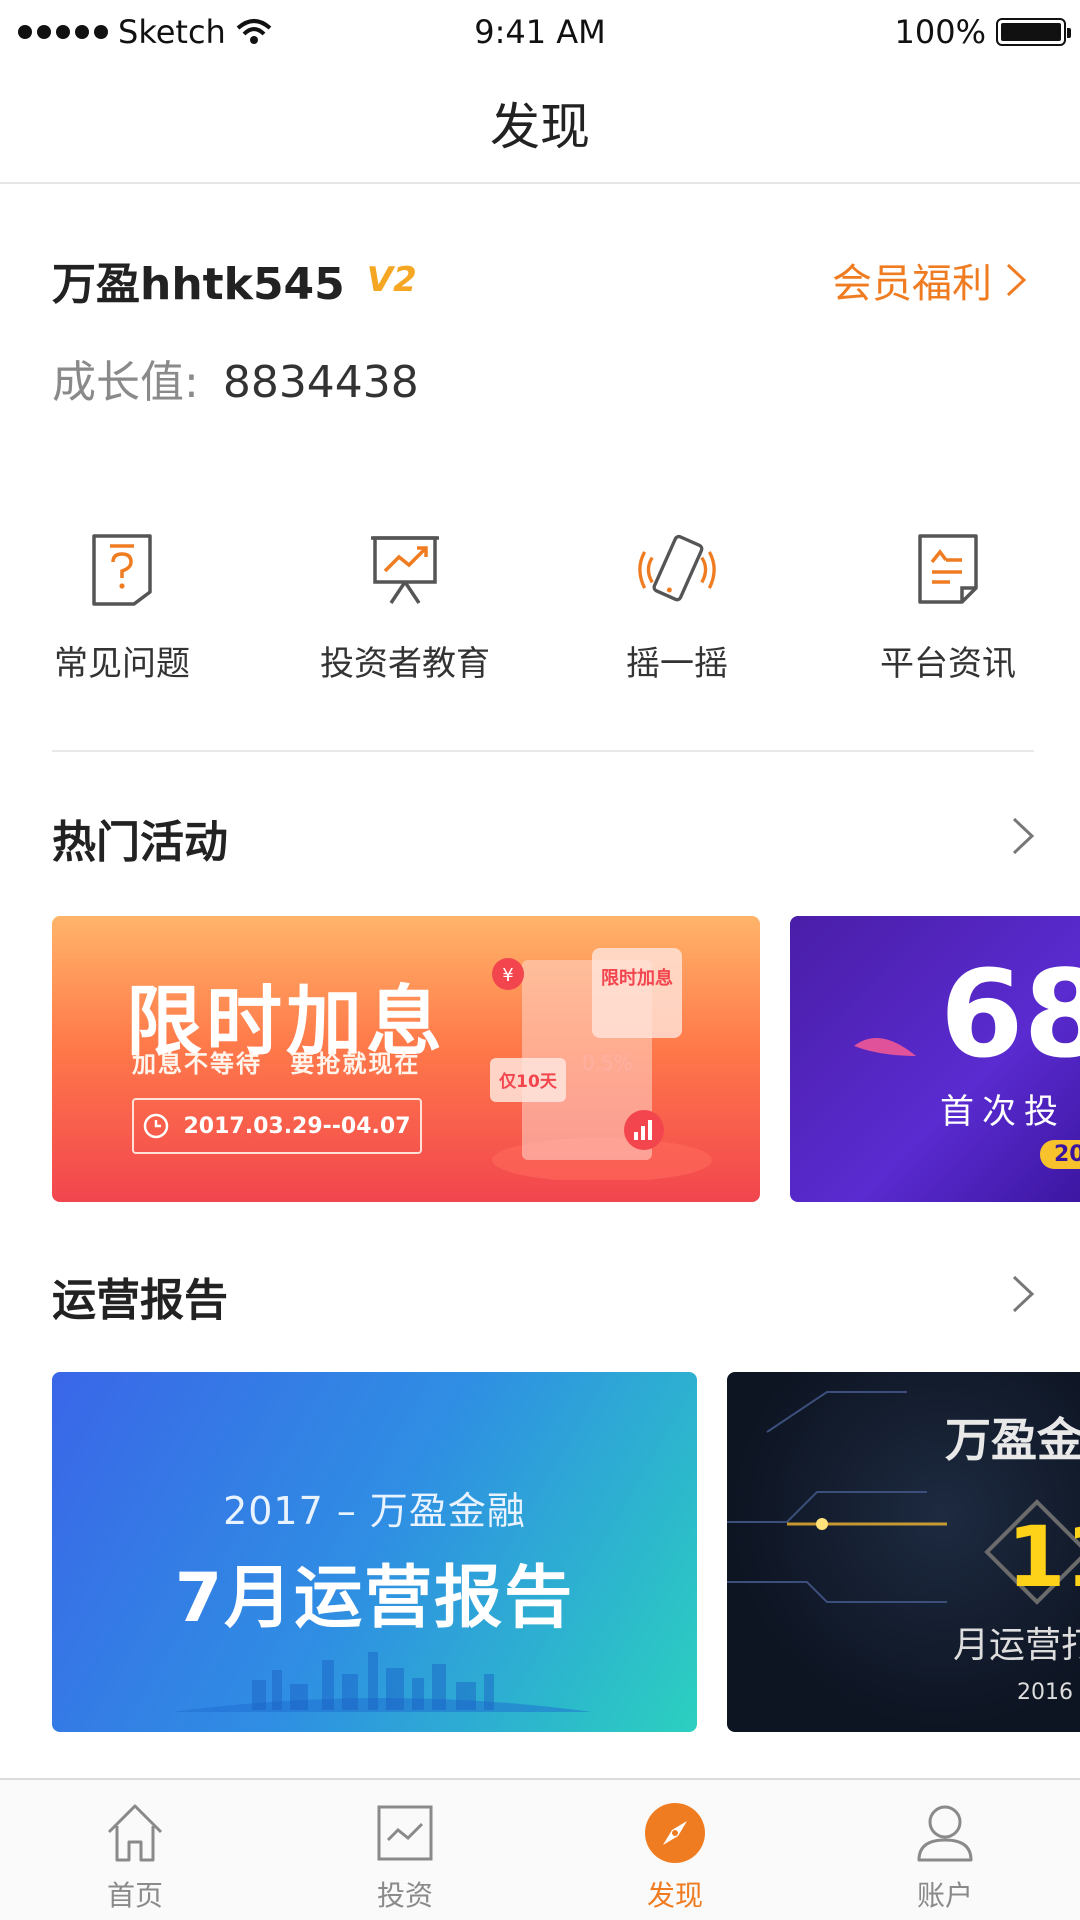 This screenshot has width=1080, height=1920. I want to click on report-banner: 2017 – 万盈金融 7月运营报告, so click(374, 1552).